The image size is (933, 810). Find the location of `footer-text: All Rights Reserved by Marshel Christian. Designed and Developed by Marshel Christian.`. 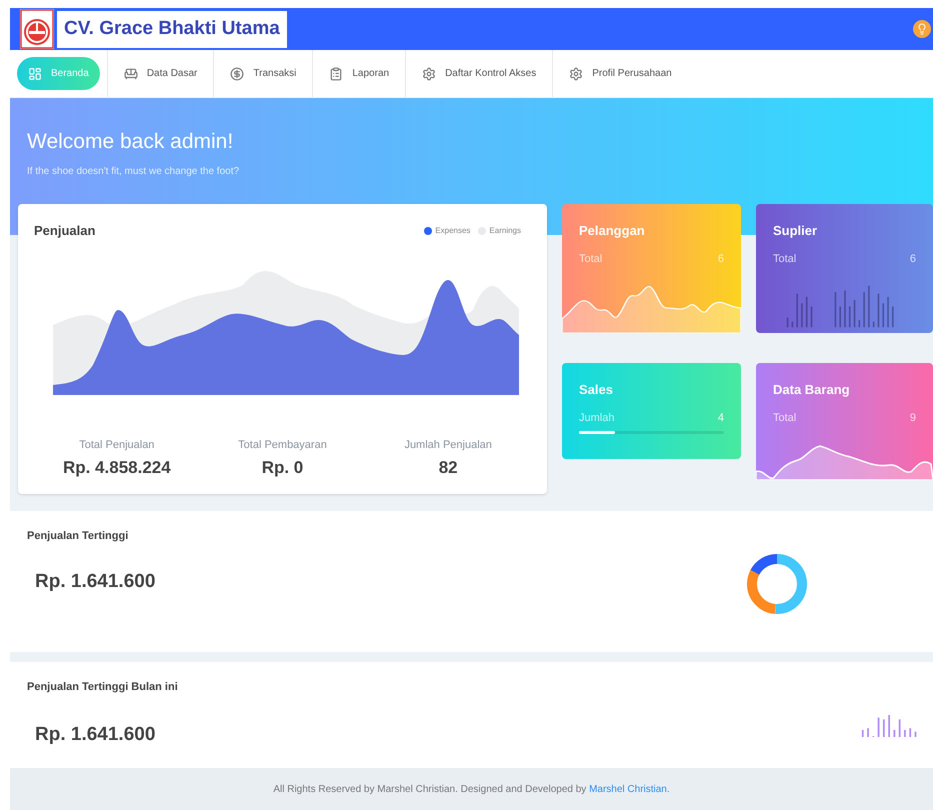

footer-text: All Rights Reserved by Marshel Christian. Designed and Developed by Marshel Christian. is located at coordinates (471, 789).